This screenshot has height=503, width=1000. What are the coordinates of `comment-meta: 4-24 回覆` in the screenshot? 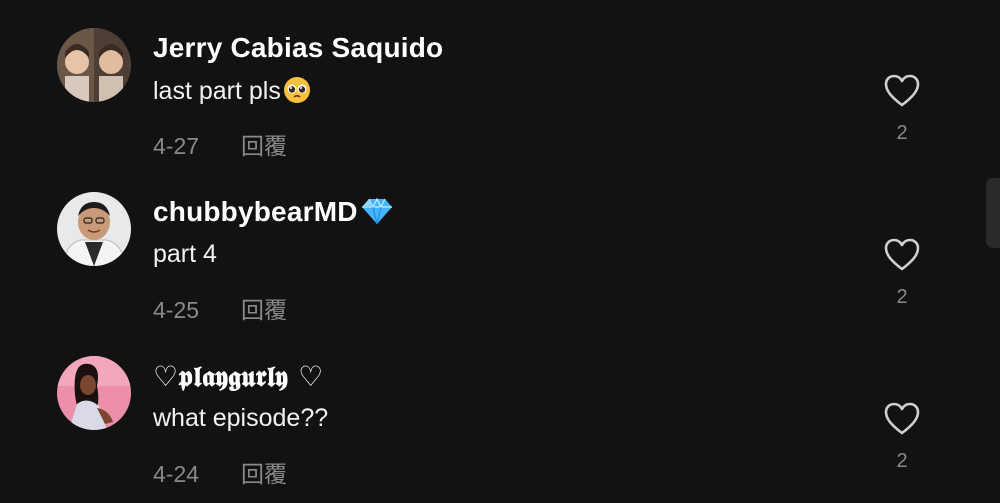 It's located at (220, 472).